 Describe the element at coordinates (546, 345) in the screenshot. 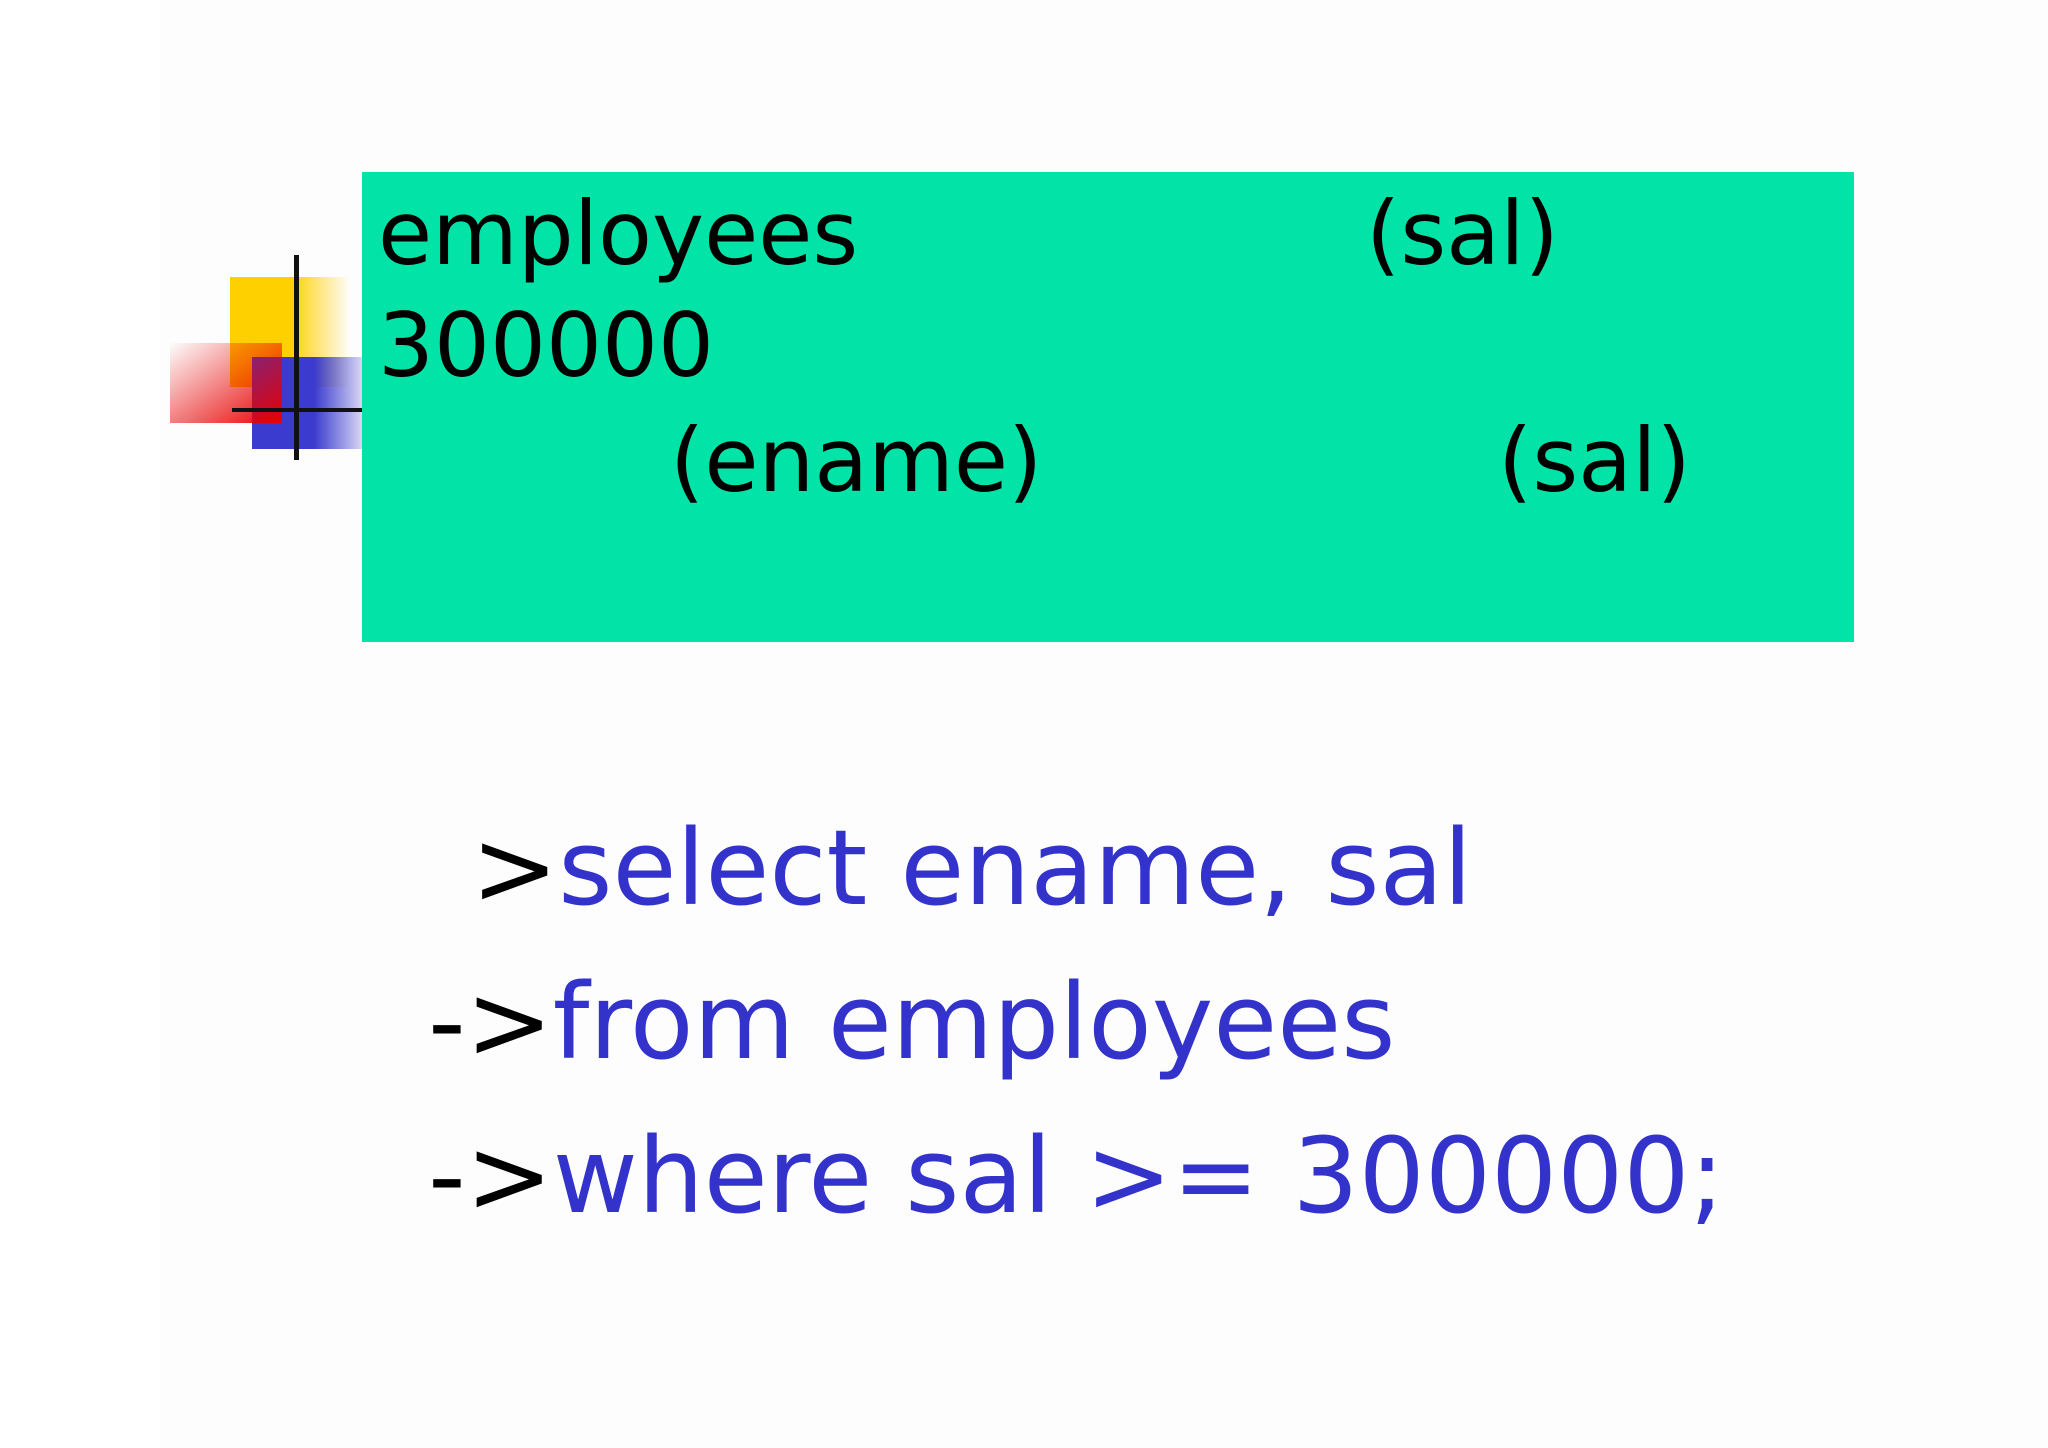

I see `threshold-value-text: 300000` at that location.